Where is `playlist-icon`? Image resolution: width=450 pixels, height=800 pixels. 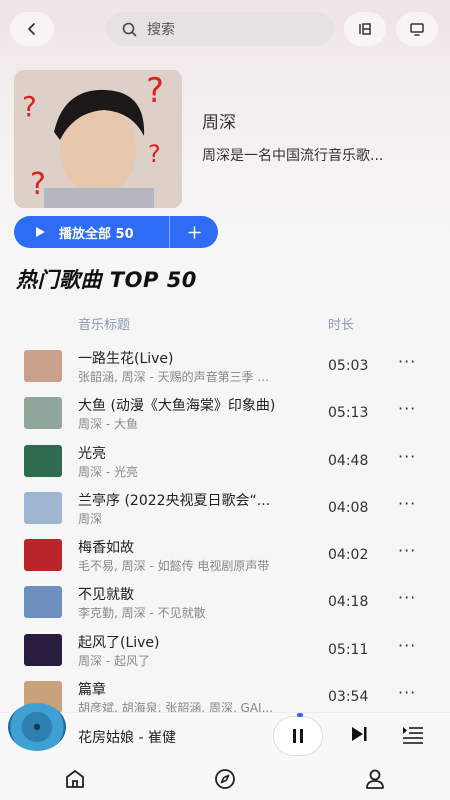 playlist-icon is located at coordinates (413, 735).